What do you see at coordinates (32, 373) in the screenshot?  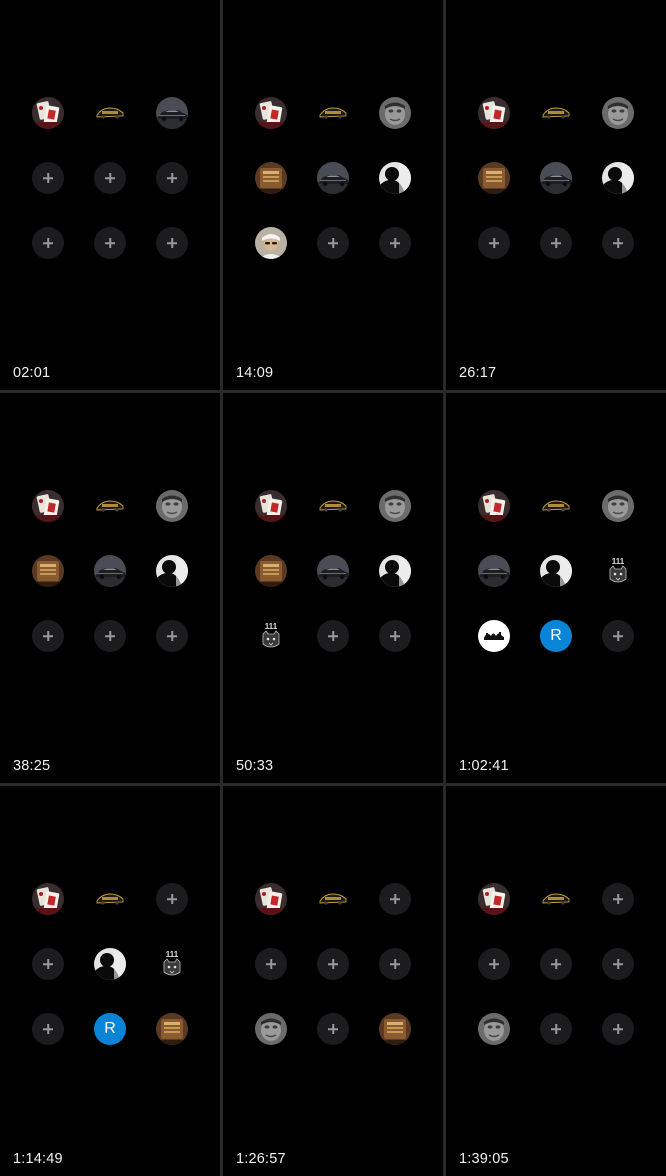 I see `timestamp-label: 02:01` at bounding box center [32, 373].